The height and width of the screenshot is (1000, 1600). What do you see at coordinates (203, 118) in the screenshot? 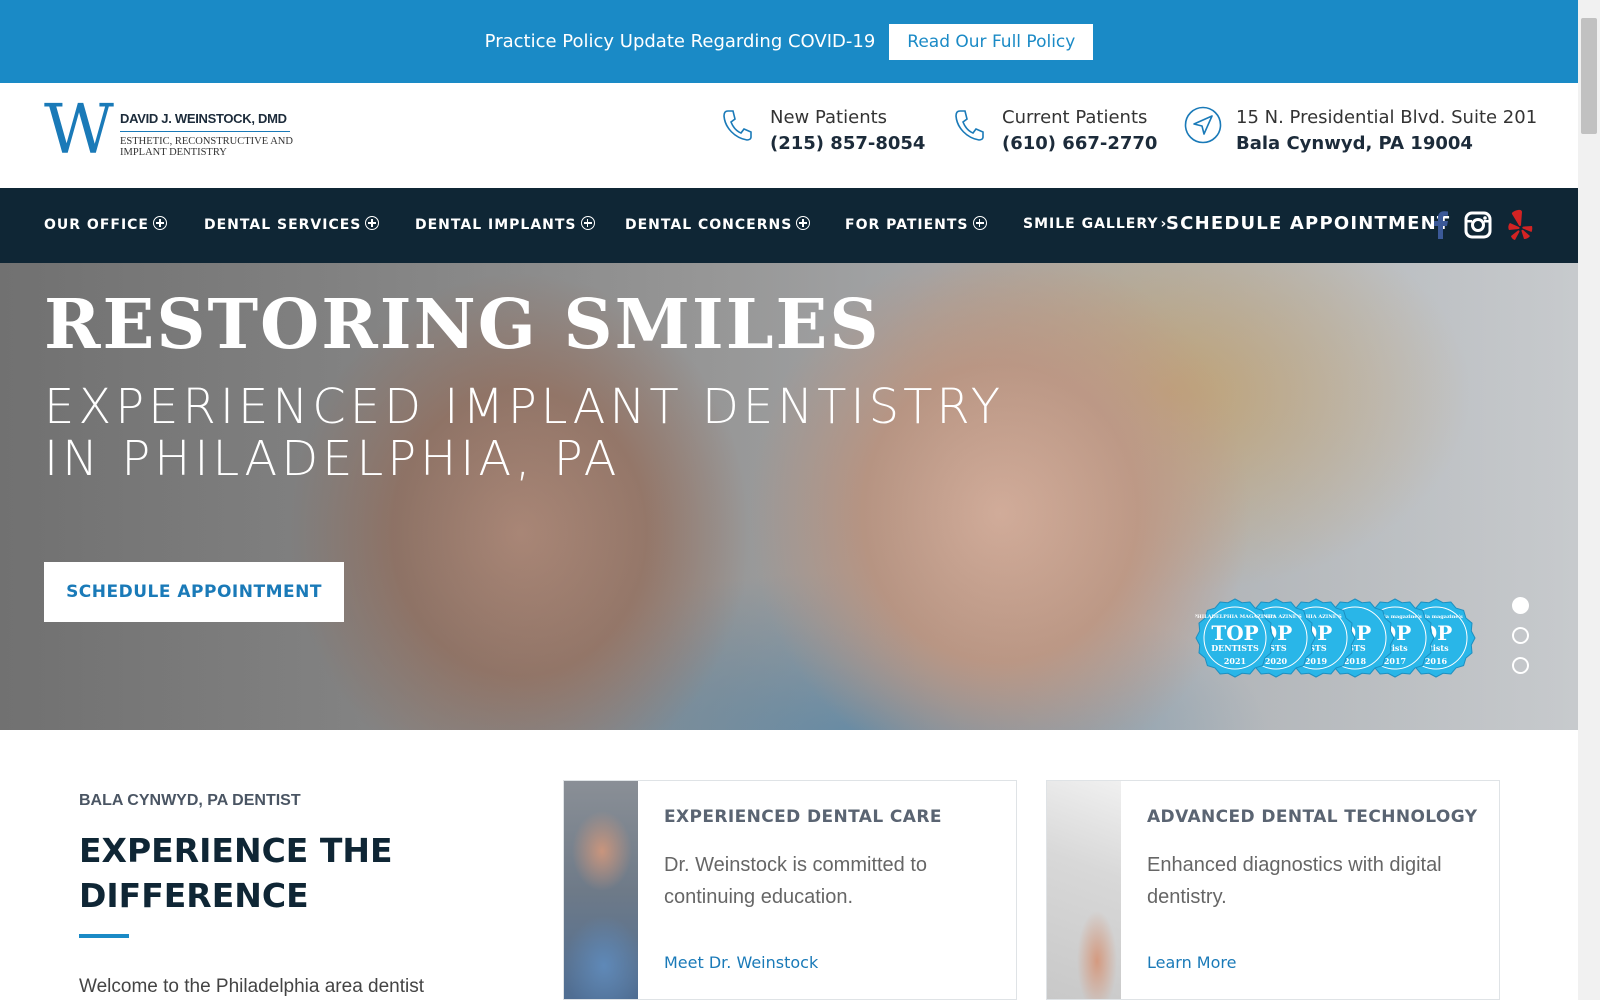
I see `logo-name: DAVID J. WEINSTOCK, DMD` at bounding box center [203, 118].